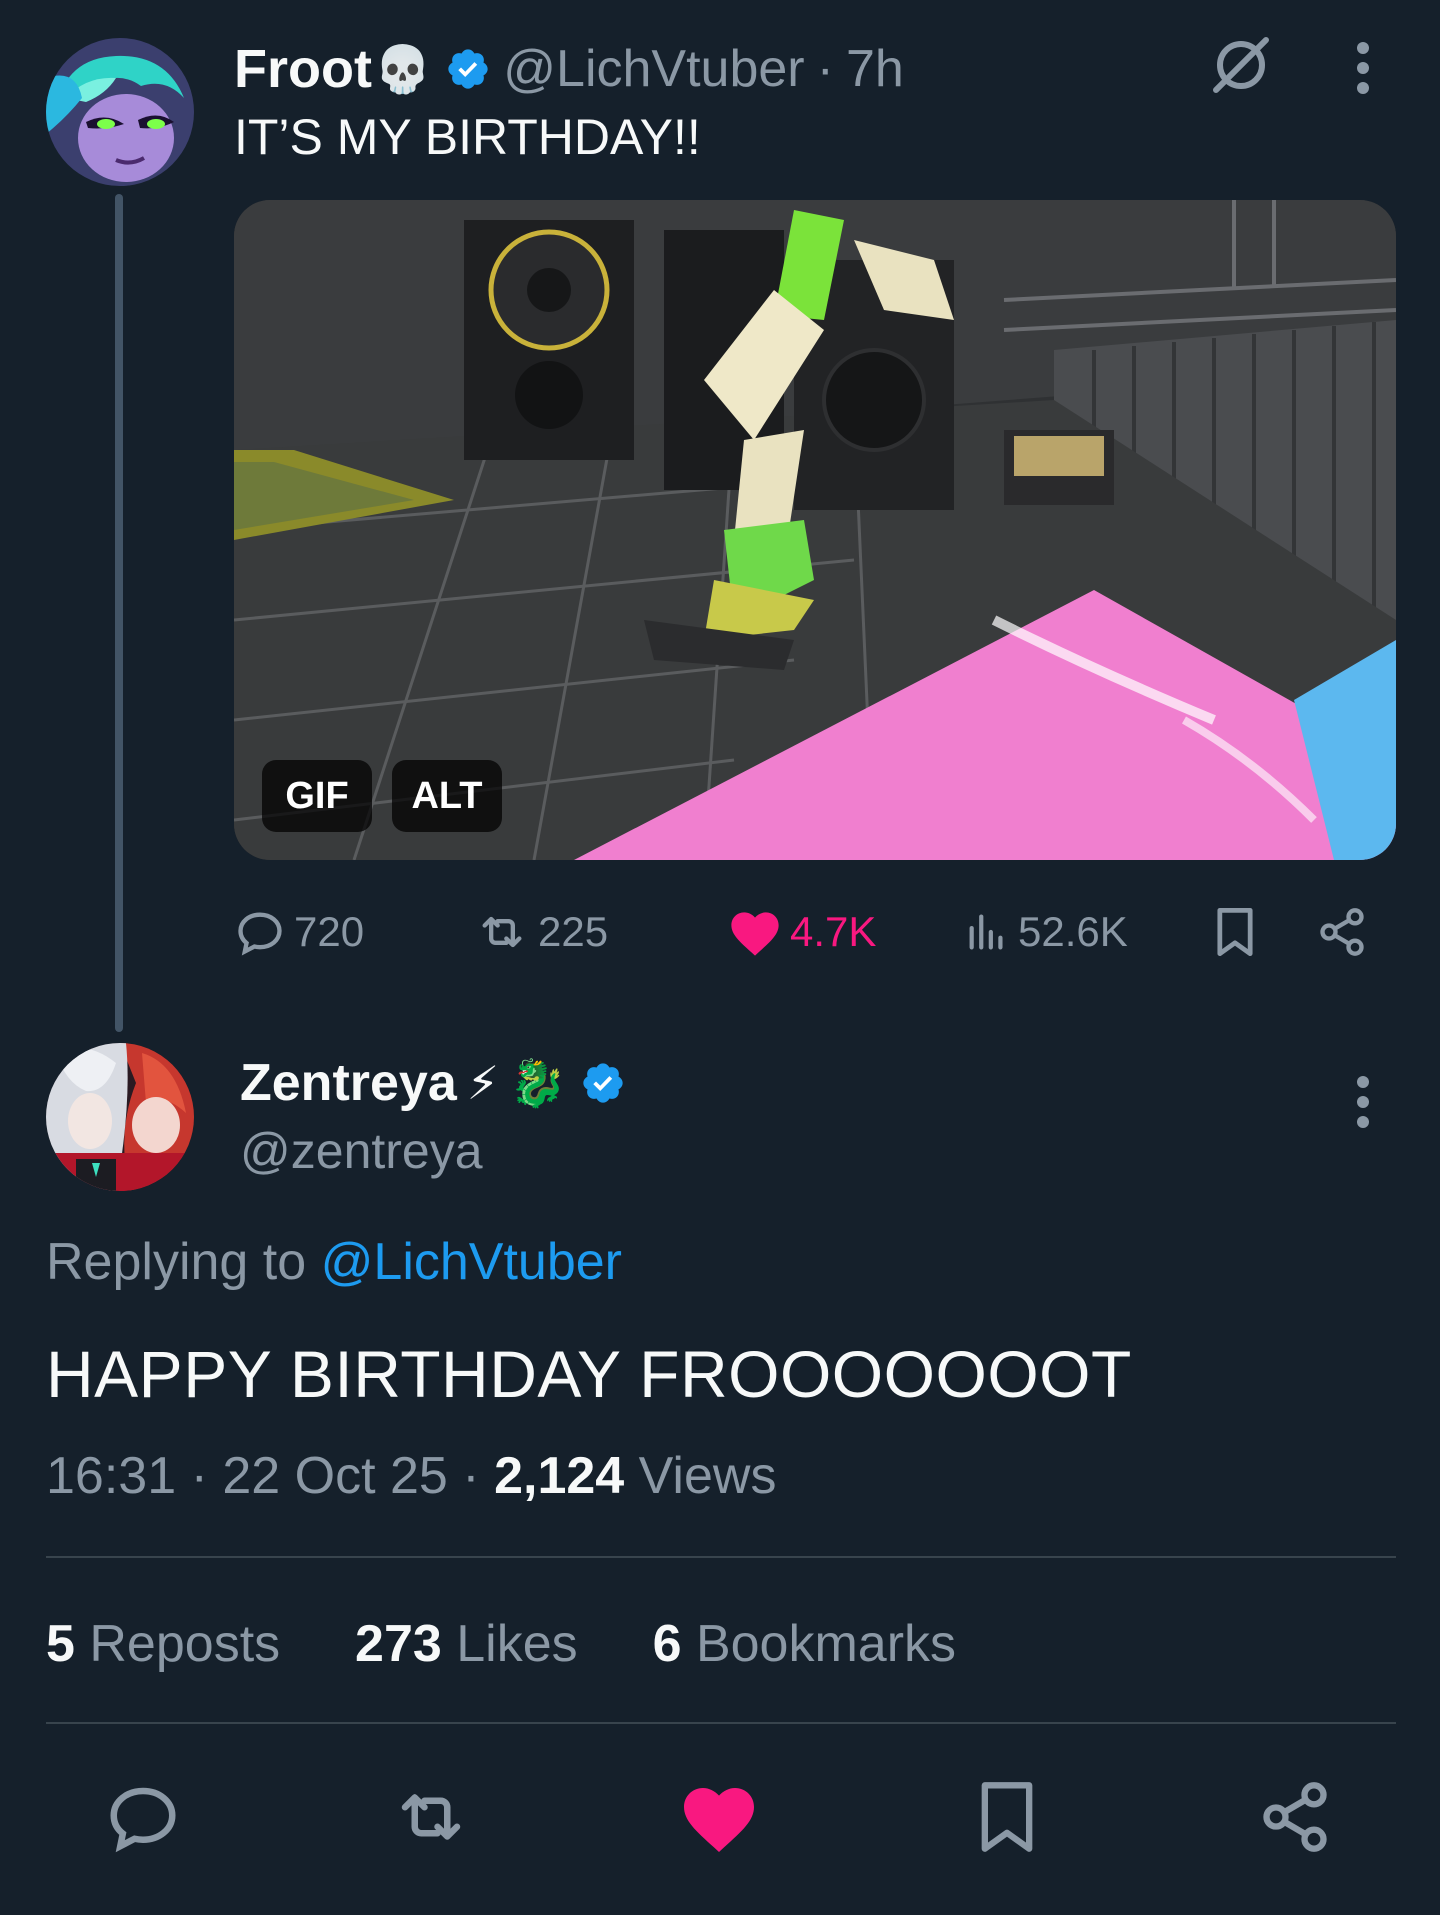 The image size is (1440, 1915). What do you see at coordinates (517, 1644) in the screenshot?
I see `likes-label: Likes` at bounding box center [517, 1644].